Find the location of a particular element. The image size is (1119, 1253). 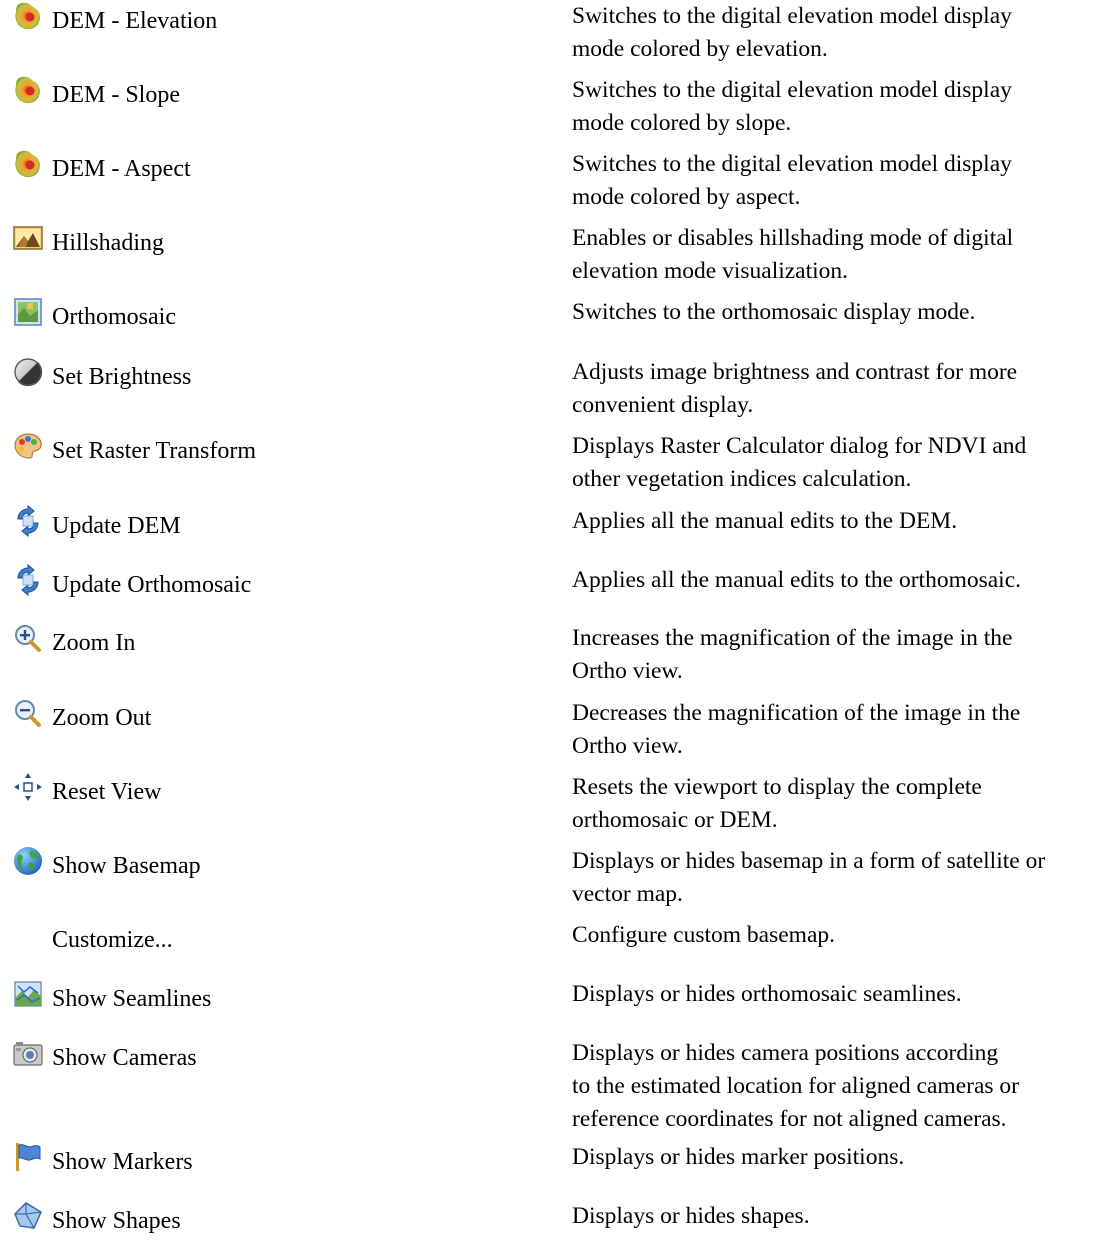

command-name: Zoom Out is located at coordinates (102, 718).